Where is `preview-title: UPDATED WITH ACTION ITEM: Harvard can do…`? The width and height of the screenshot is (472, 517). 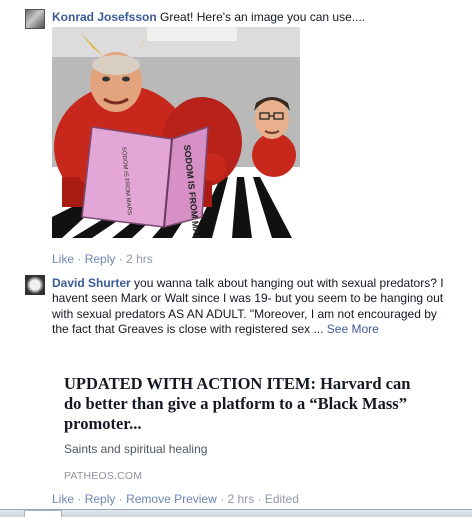
preview-title: UPDATED WITH ACTION ITEM: Harvard can do… is located at coordinates (244, 404).